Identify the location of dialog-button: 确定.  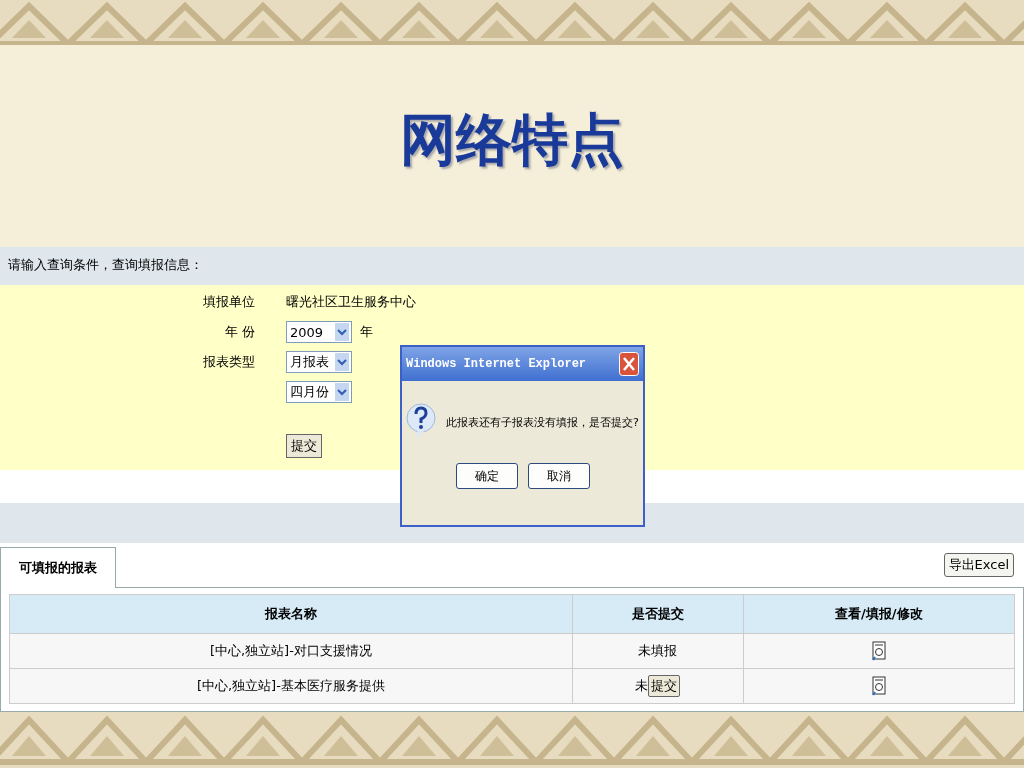
(486, 476).